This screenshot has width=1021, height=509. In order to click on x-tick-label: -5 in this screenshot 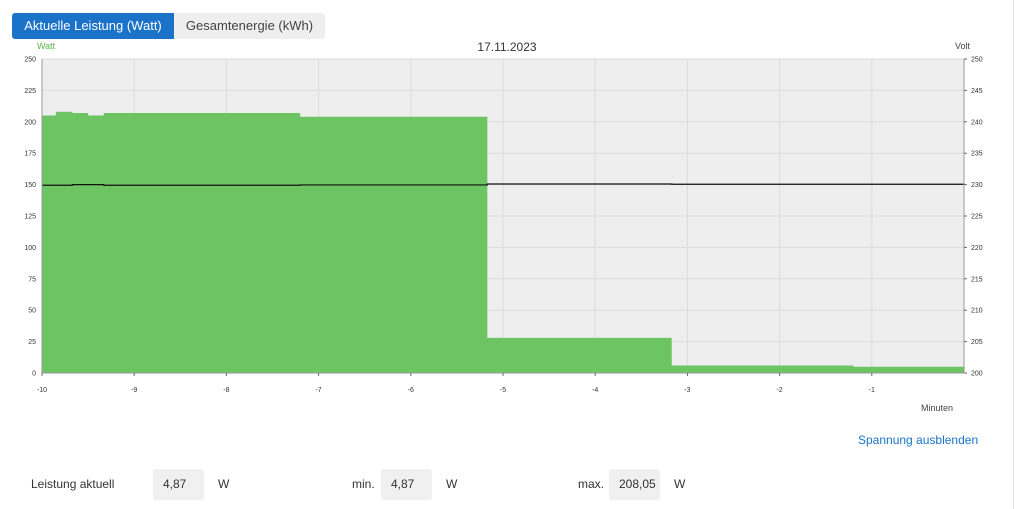, I will do `click(503, 390)`.